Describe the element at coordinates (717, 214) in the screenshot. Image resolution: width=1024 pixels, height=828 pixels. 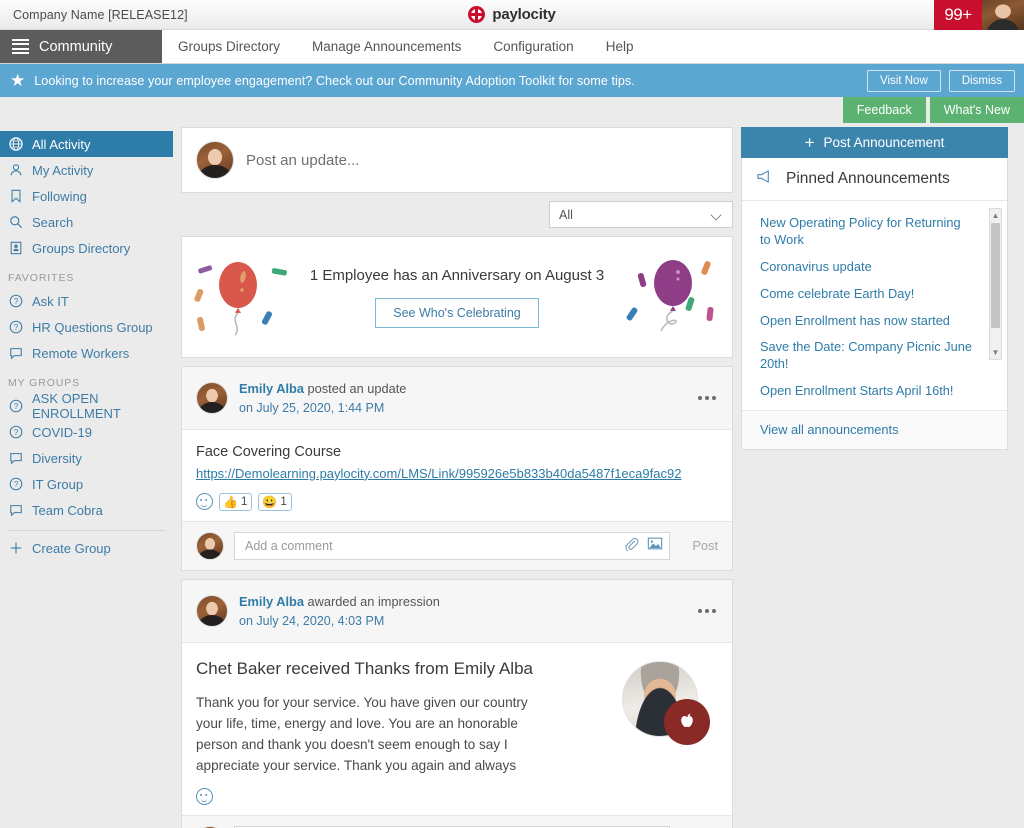
I see `chevron-down-icon` at that location.